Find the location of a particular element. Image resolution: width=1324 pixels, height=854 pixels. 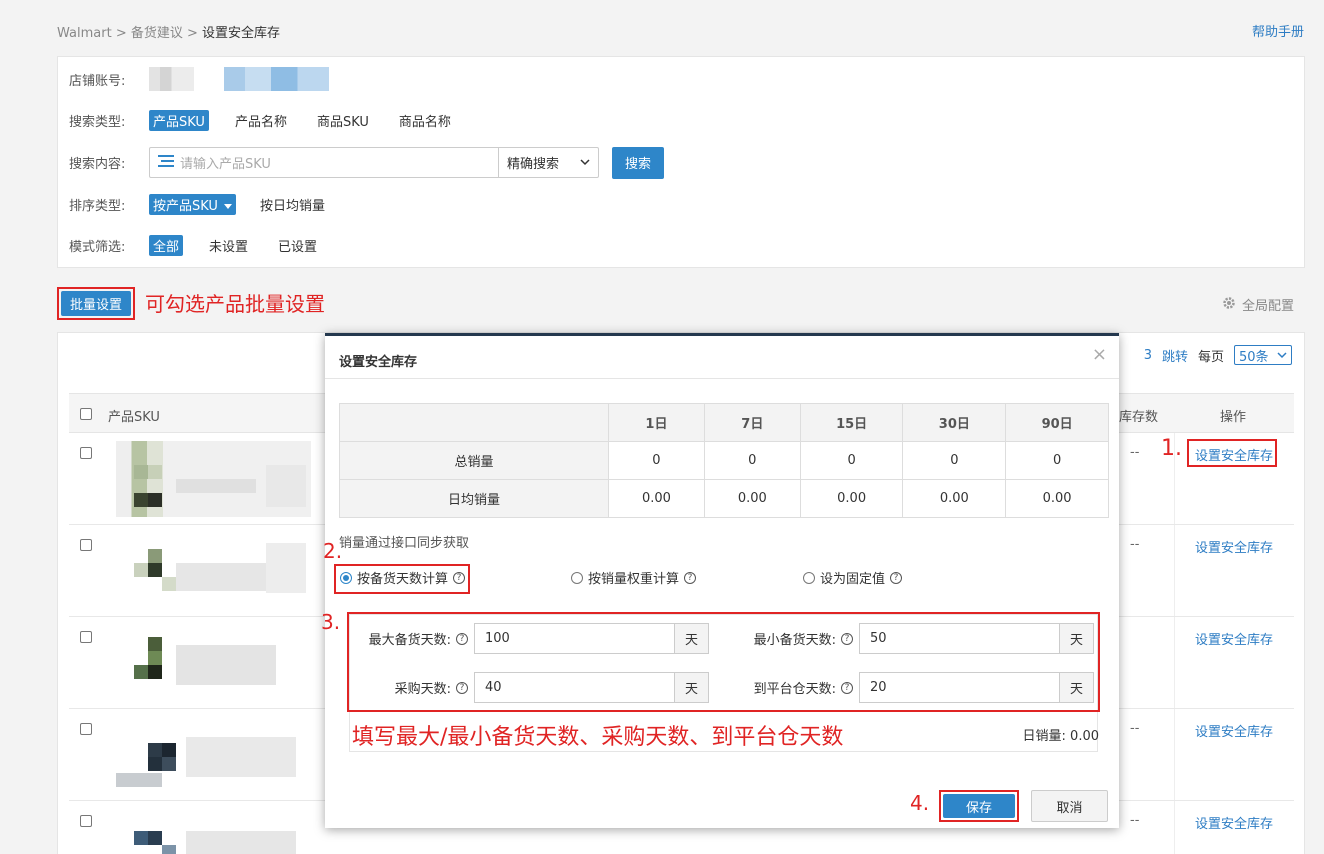

calc-option-weight-label: 按销量权重计算 is located at coordinates (634, 579).